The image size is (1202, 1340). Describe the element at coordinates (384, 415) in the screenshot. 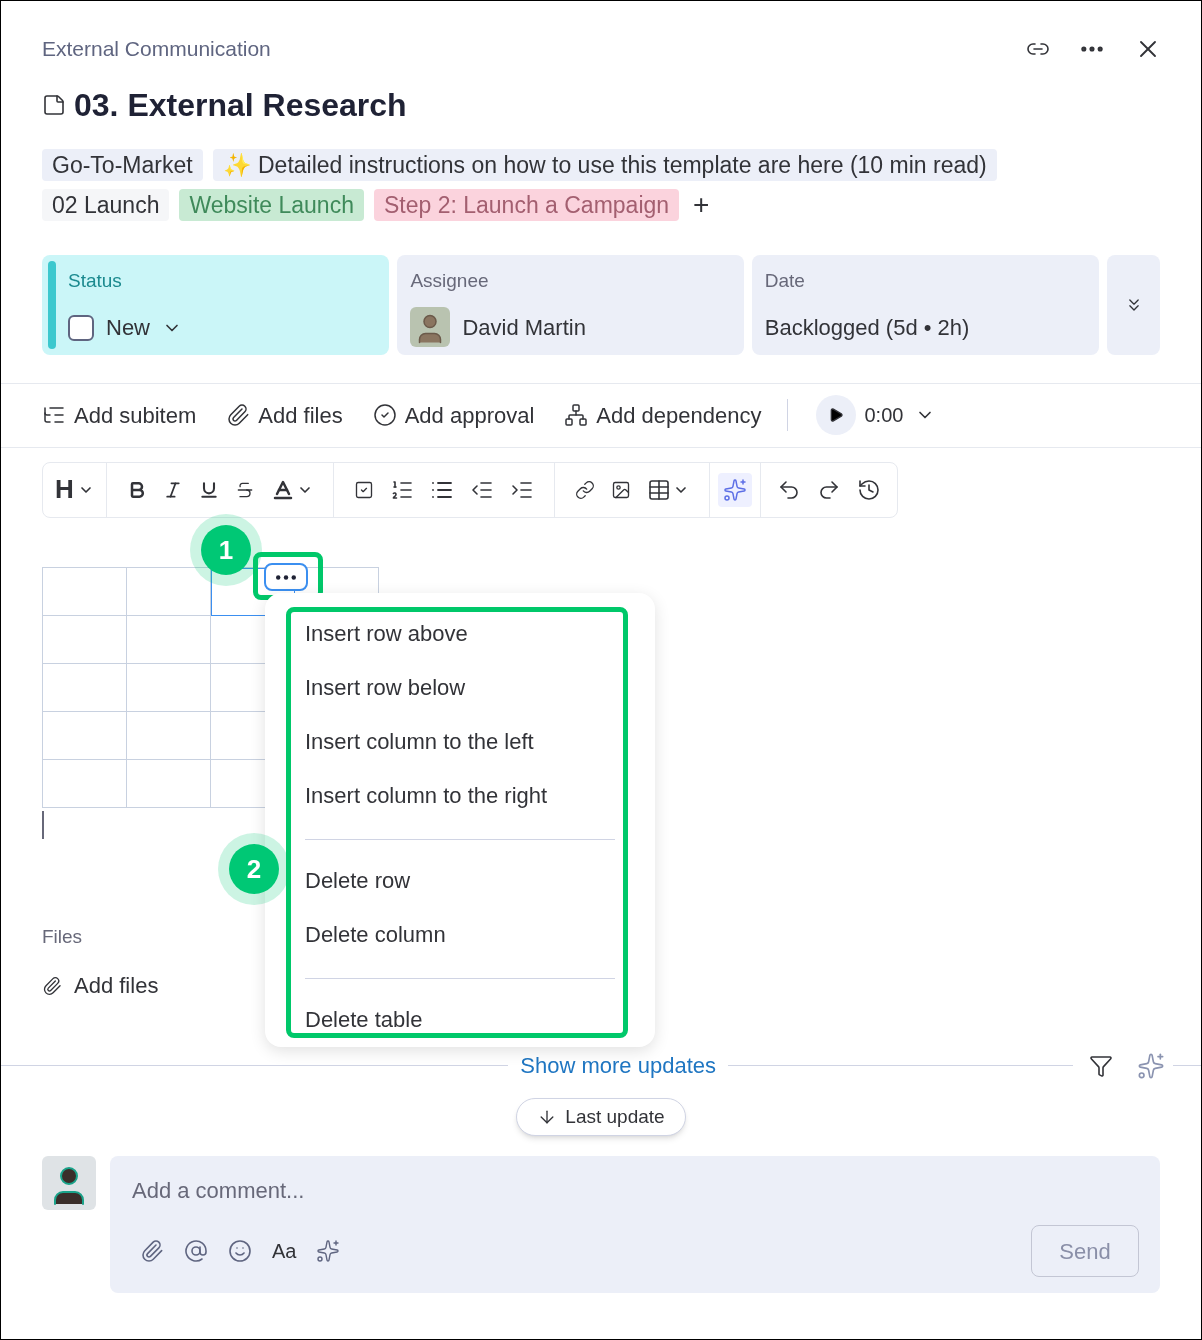

I see `check-circle-icon` at that location.